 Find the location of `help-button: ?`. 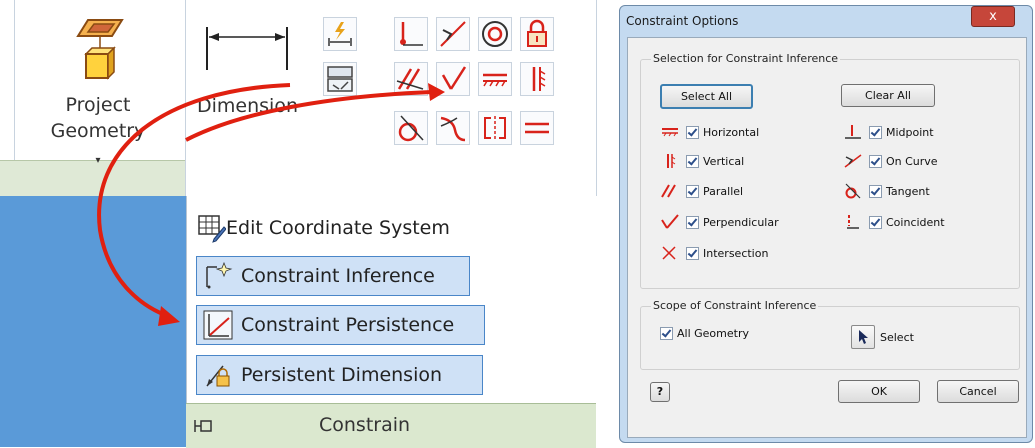

help-button: ? is located at coordinates (660, 392).